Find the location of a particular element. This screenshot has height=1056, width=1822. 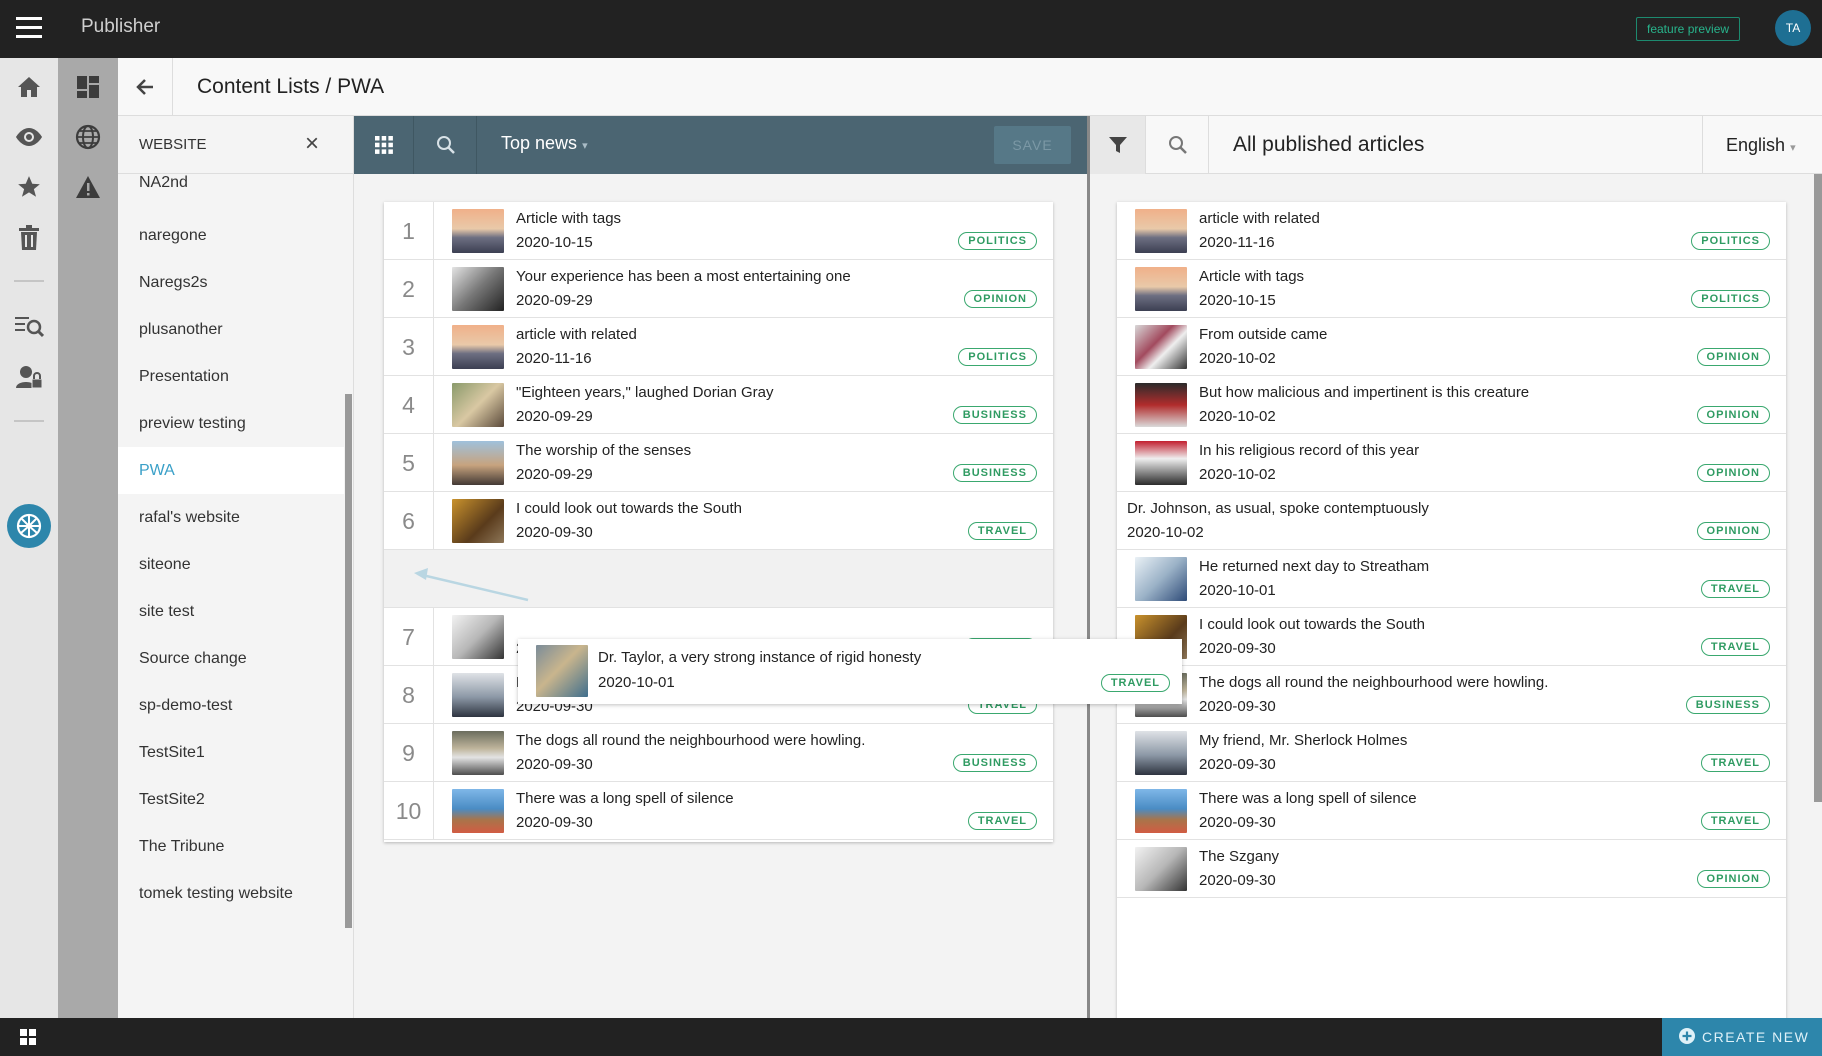

close-icon: × is located at coordinates (312, 144).